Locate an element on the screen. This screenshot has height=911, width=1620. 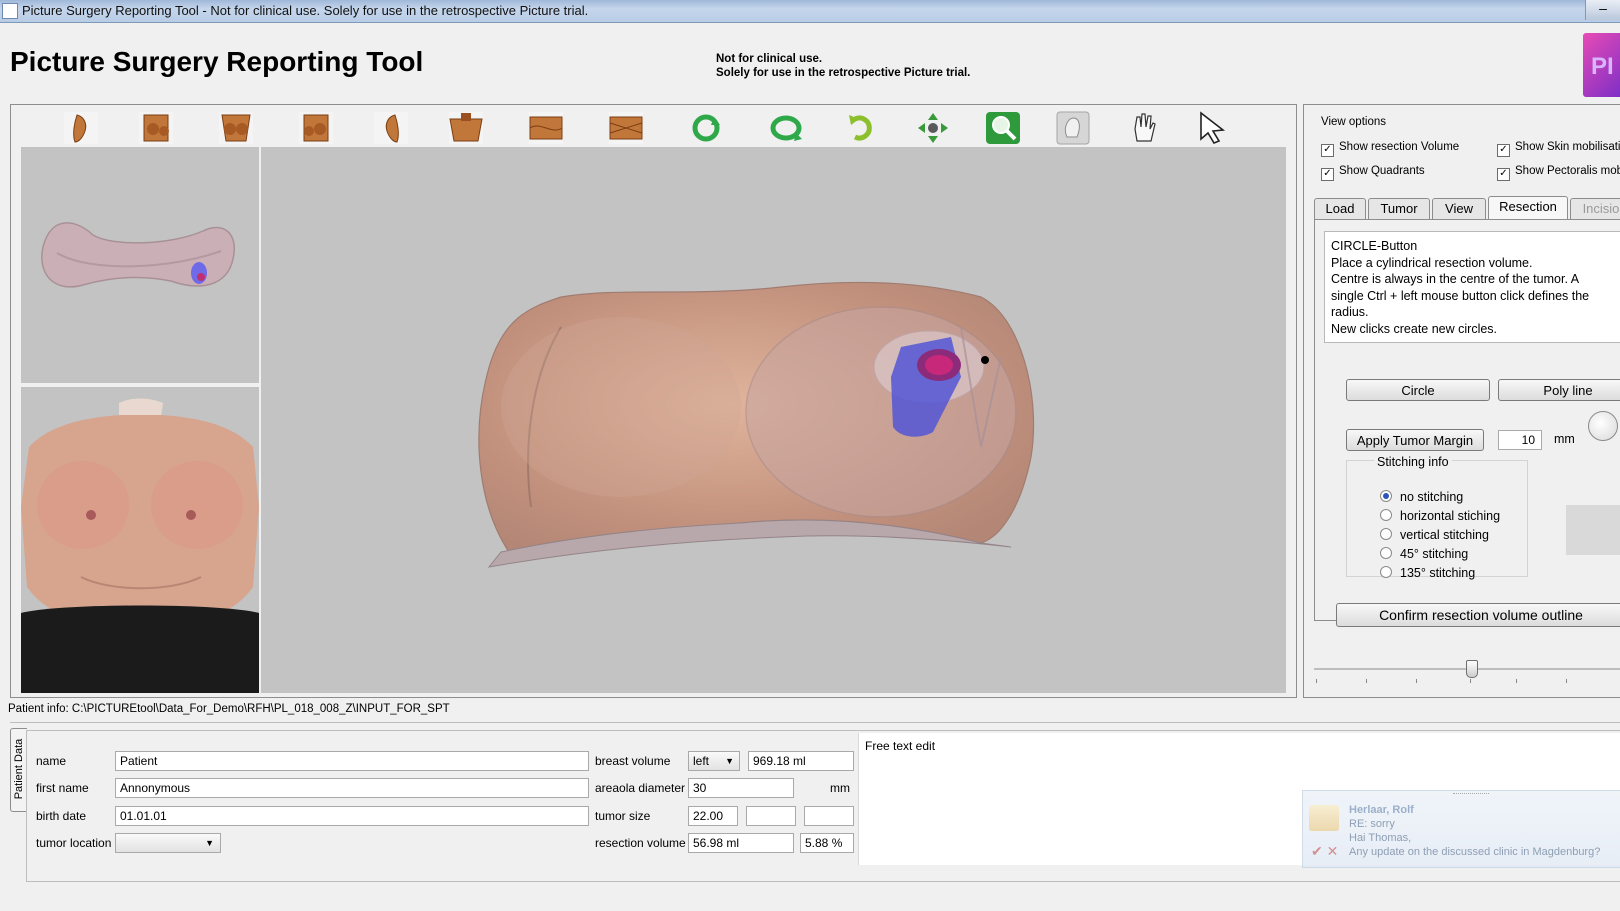
view-bottom-icon is located at coordinates (546, 128).